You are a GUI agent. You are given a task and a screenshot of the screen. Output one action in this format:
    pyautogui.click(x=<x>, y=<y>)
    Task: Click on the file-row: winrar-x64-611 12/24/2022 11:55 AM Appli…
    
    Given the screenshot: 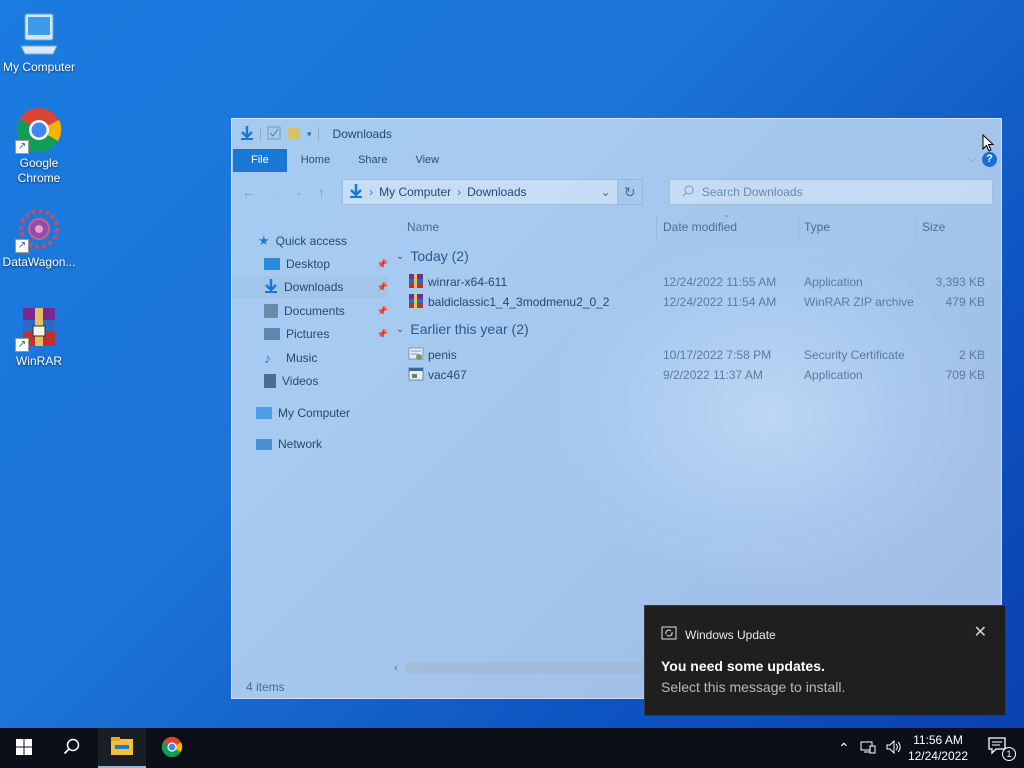 What is the action you would take?
    pyautogui.click(x=696, y=282)
    